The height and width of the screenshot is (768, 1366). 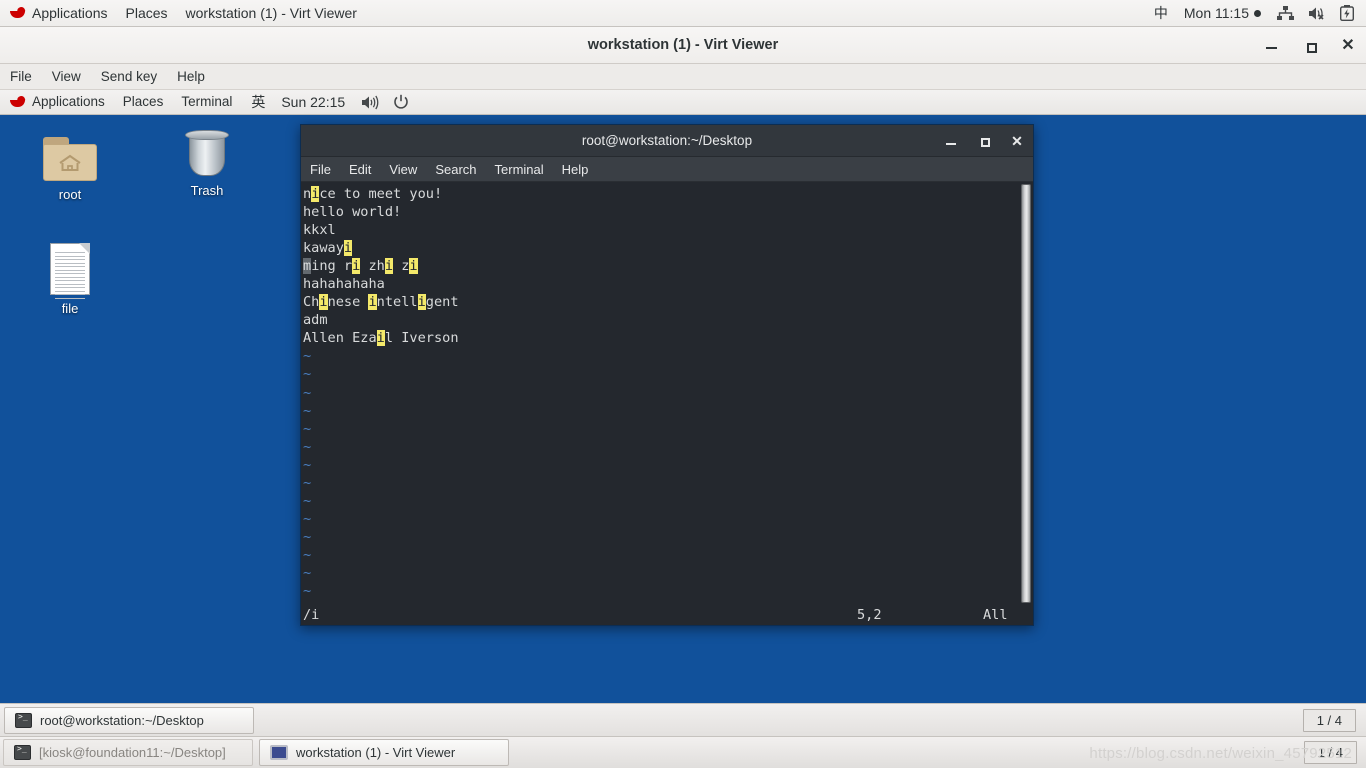 I want to click on terminal-text: ce to meet you!, so click(x=381, y=194).